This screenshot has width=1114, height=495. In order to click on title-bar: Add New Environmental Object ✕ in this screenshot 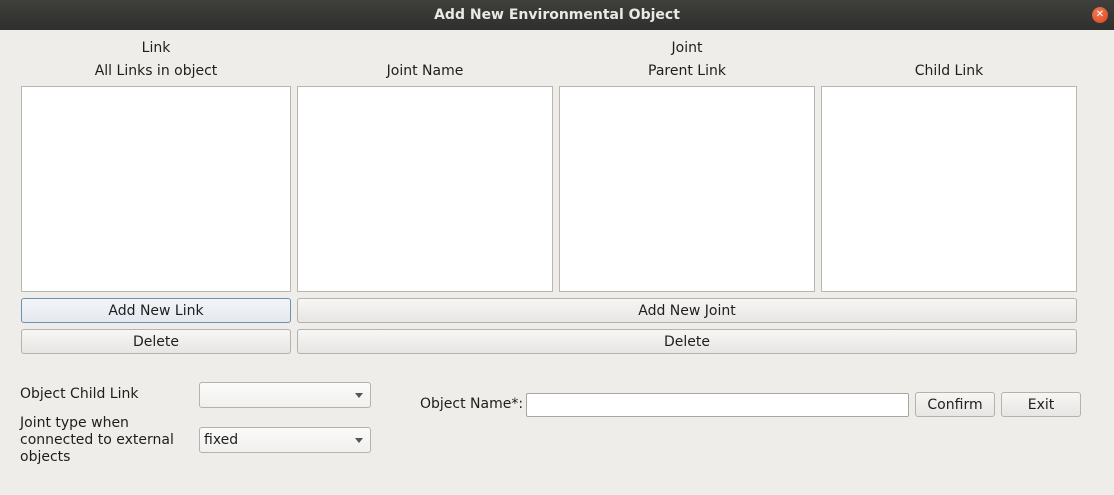, I will do `click(557, 15)`.